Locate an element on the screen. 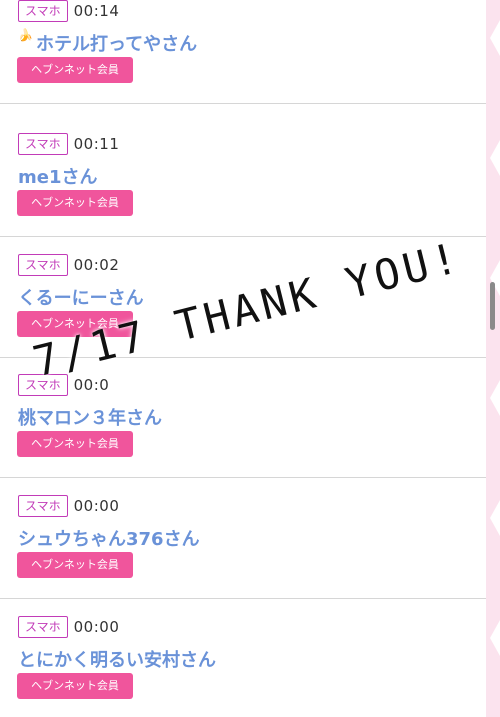 The image size is (500, 717). visitor-name: くるーにーさん is located at coordinates (81, 297).